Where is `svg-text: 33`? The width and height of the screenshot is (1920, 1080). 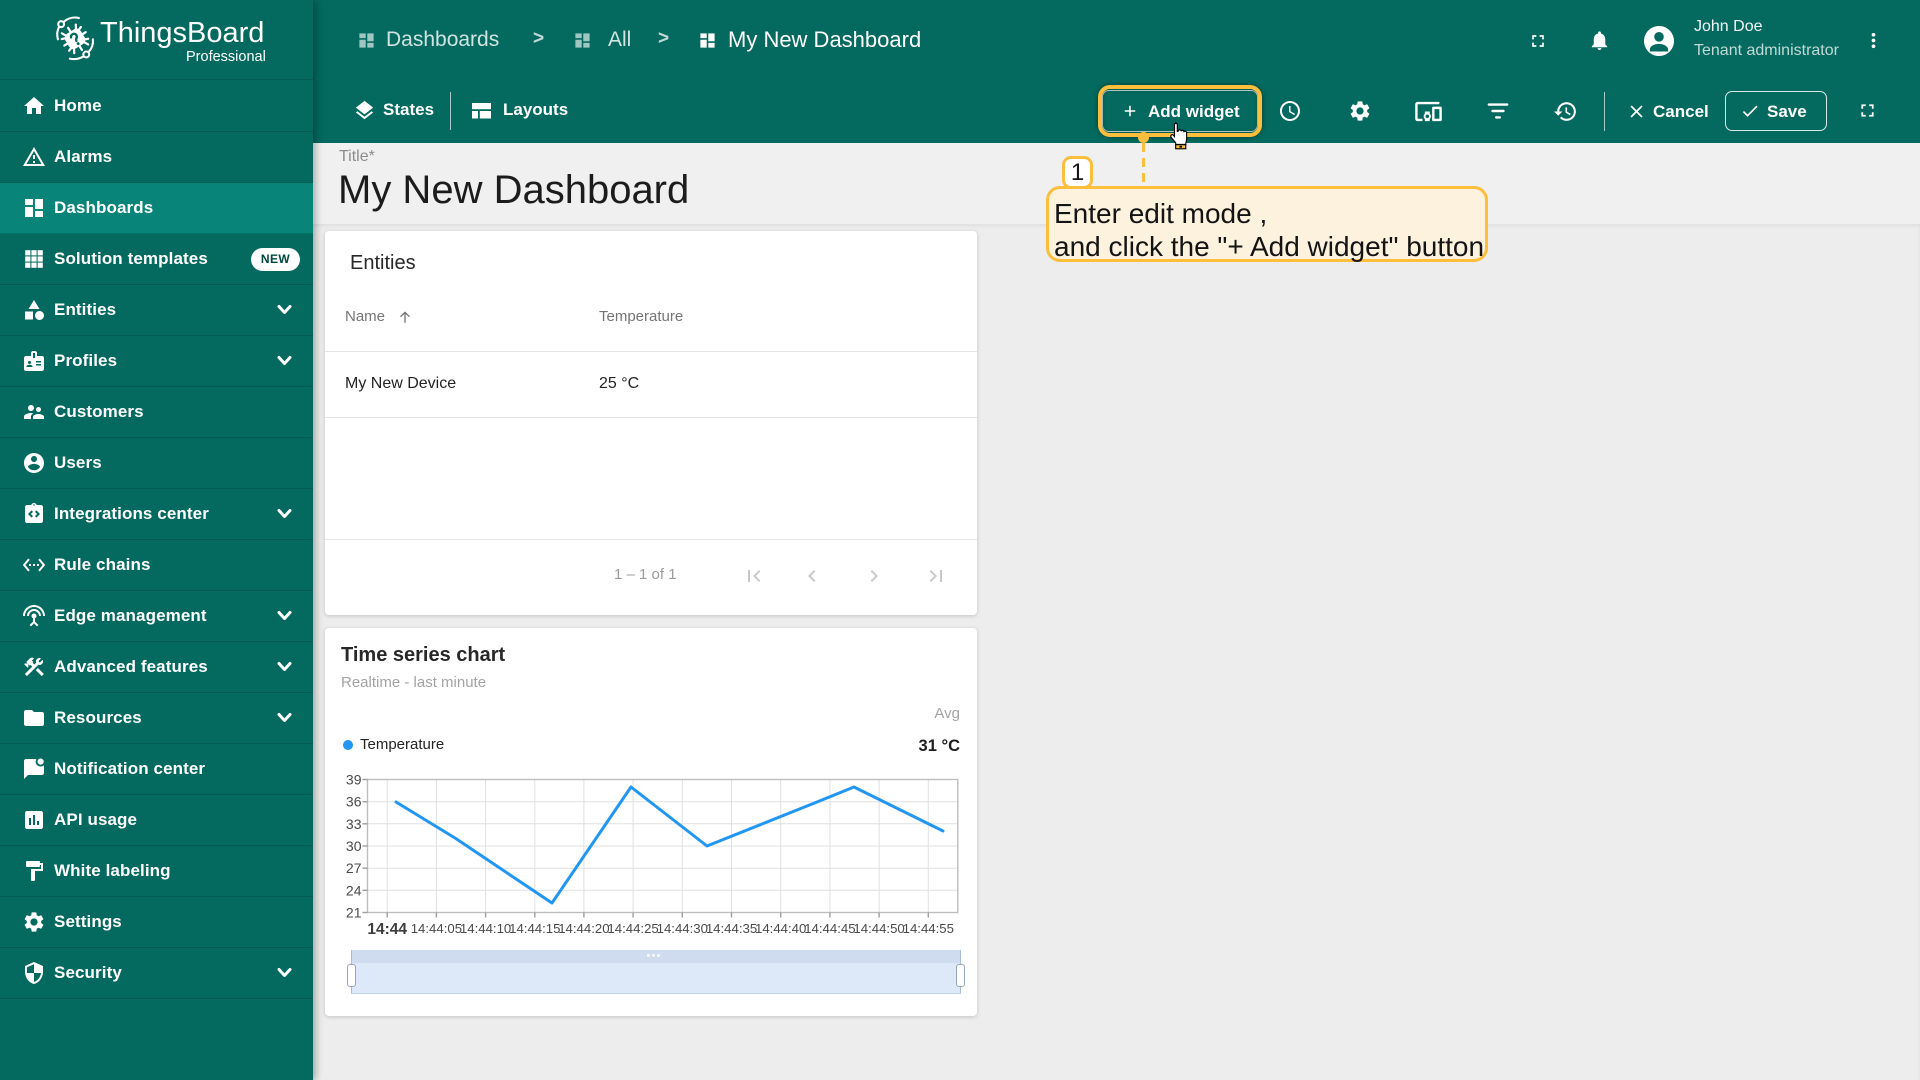
svg-text: 33 is located at coordinates (354, 824).